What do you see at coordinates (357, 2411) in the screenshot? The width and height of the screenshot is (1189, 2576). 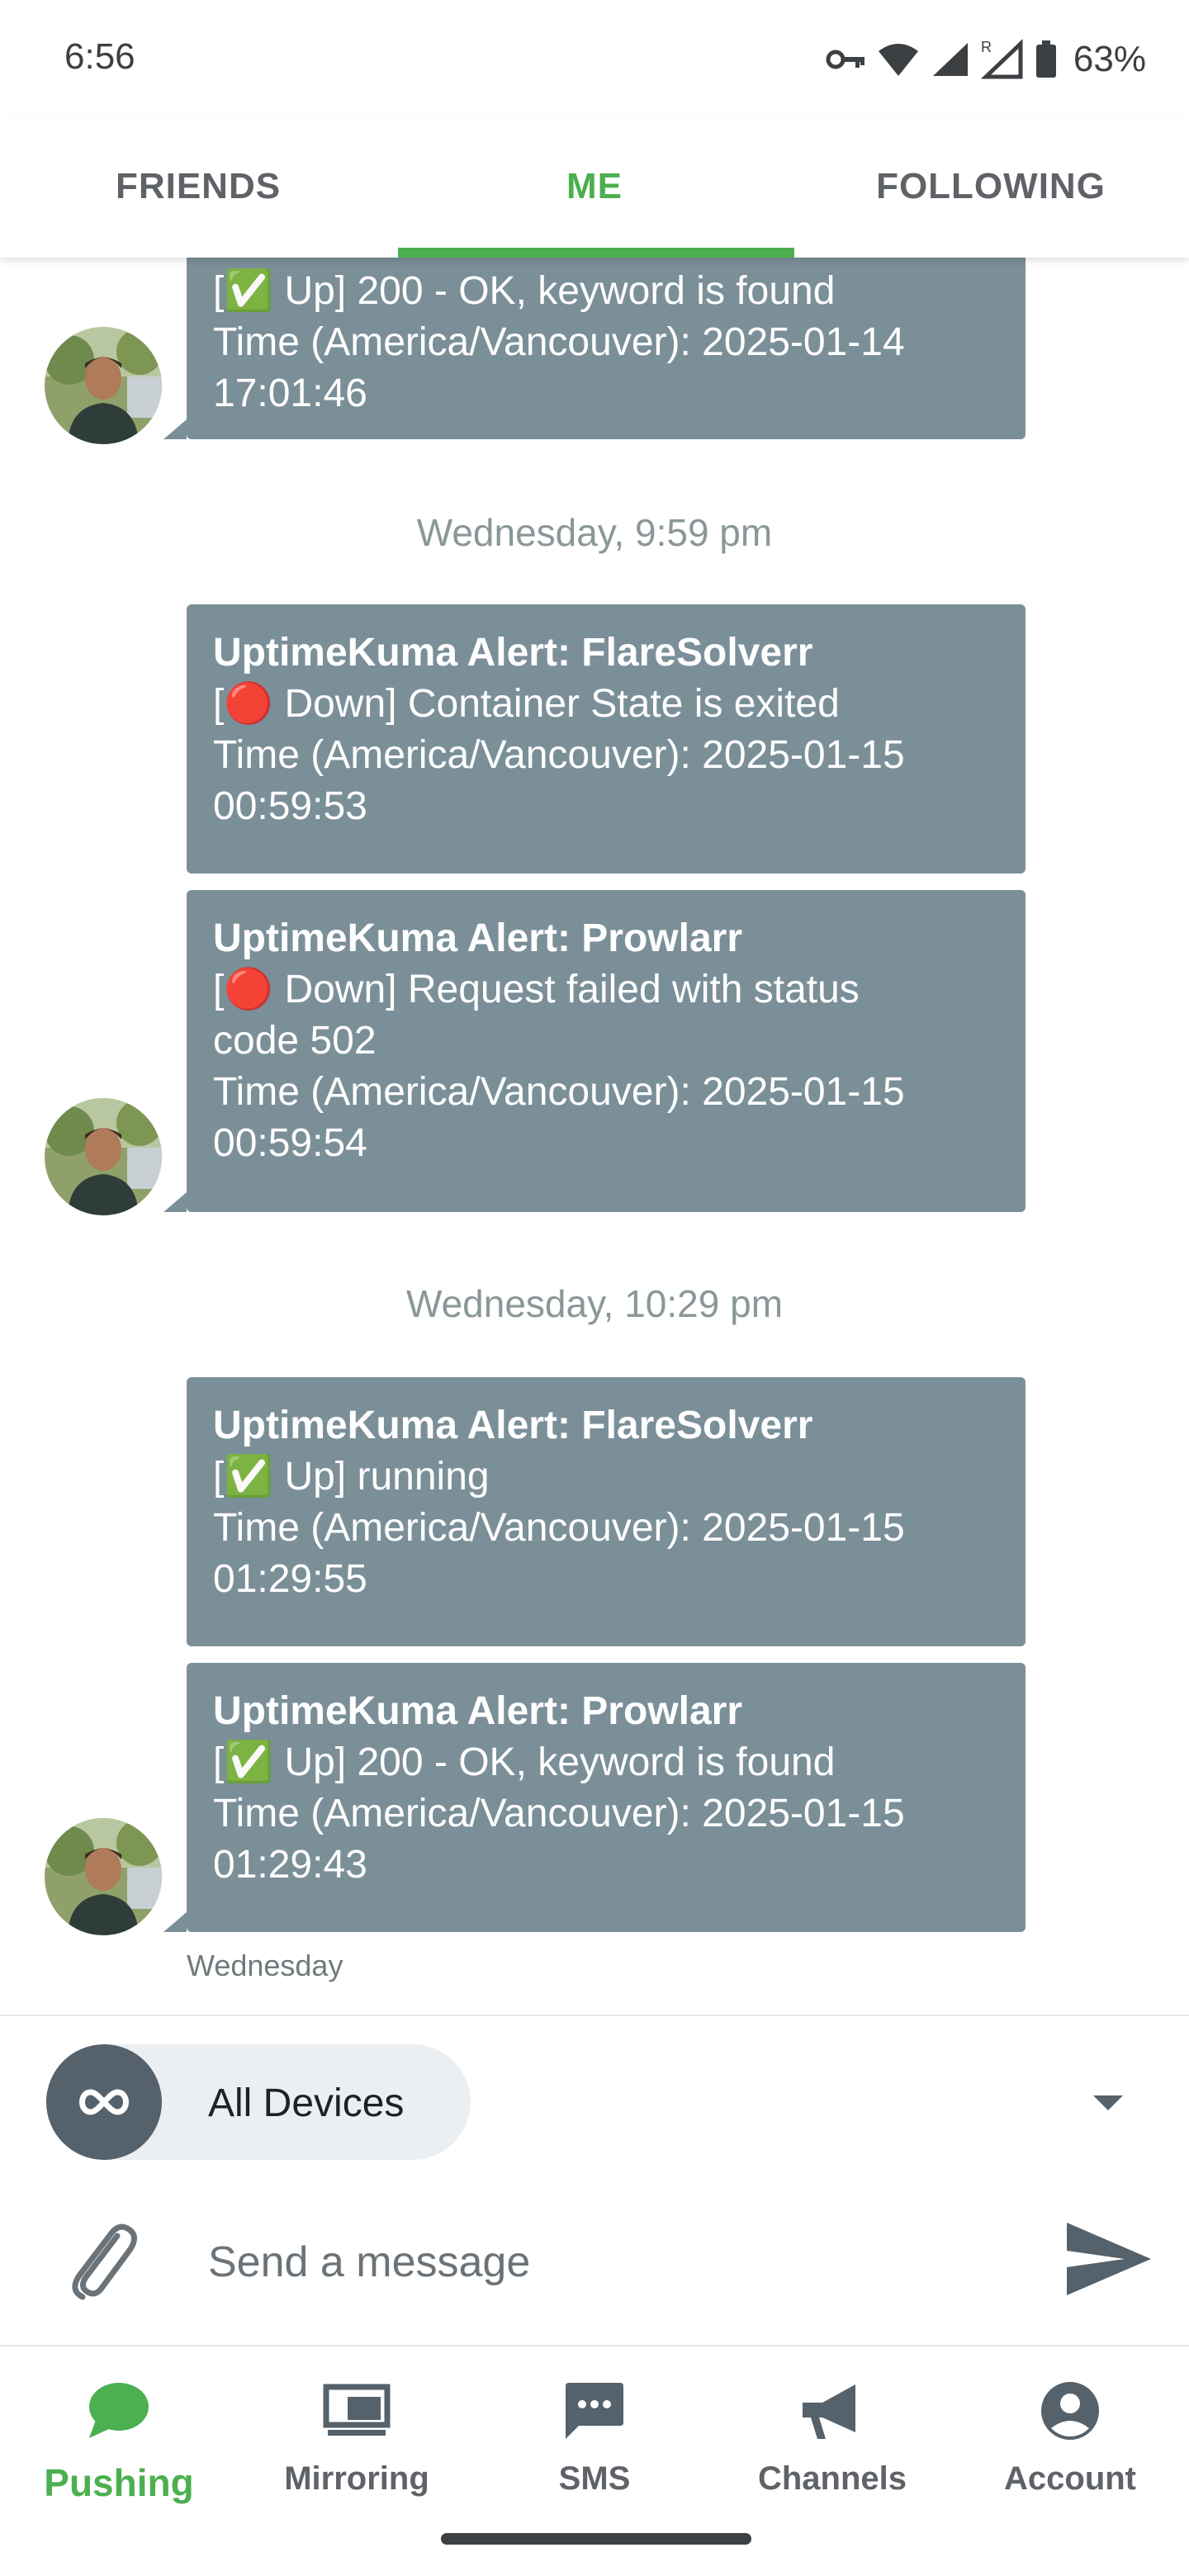 I see `monitor-icon` at bounding box center [357, 2411].